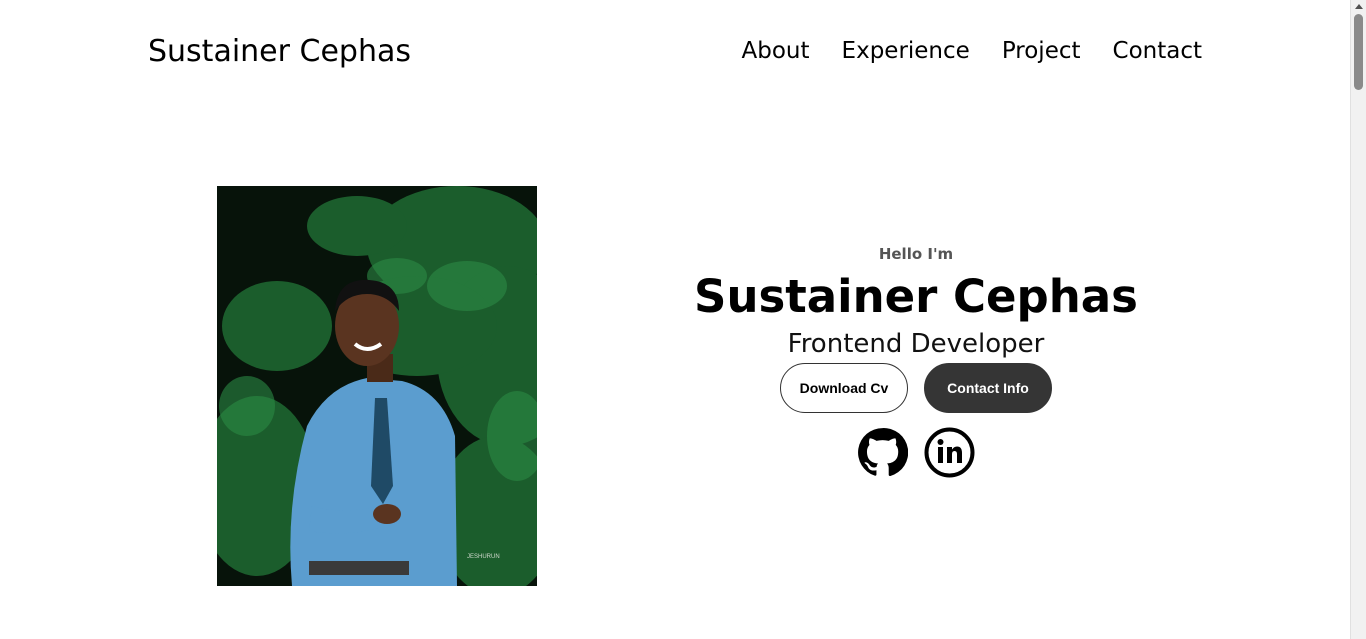  What do you see at coordinates (1359, 6) in the screenshot?
I see `scroll-up-arrow-icon` at bounding box center [1359, 6].